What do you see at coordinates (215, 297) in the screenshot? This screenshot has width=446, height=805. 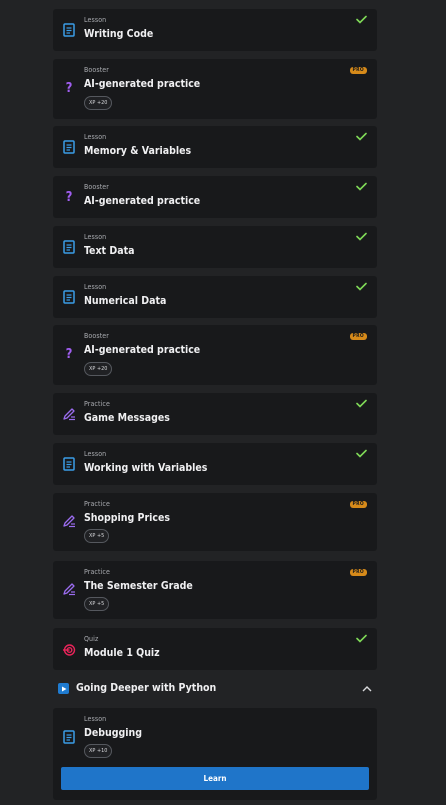 I see `lesson-card: Lesson Numerical Data` at bounding box center [215, 297].